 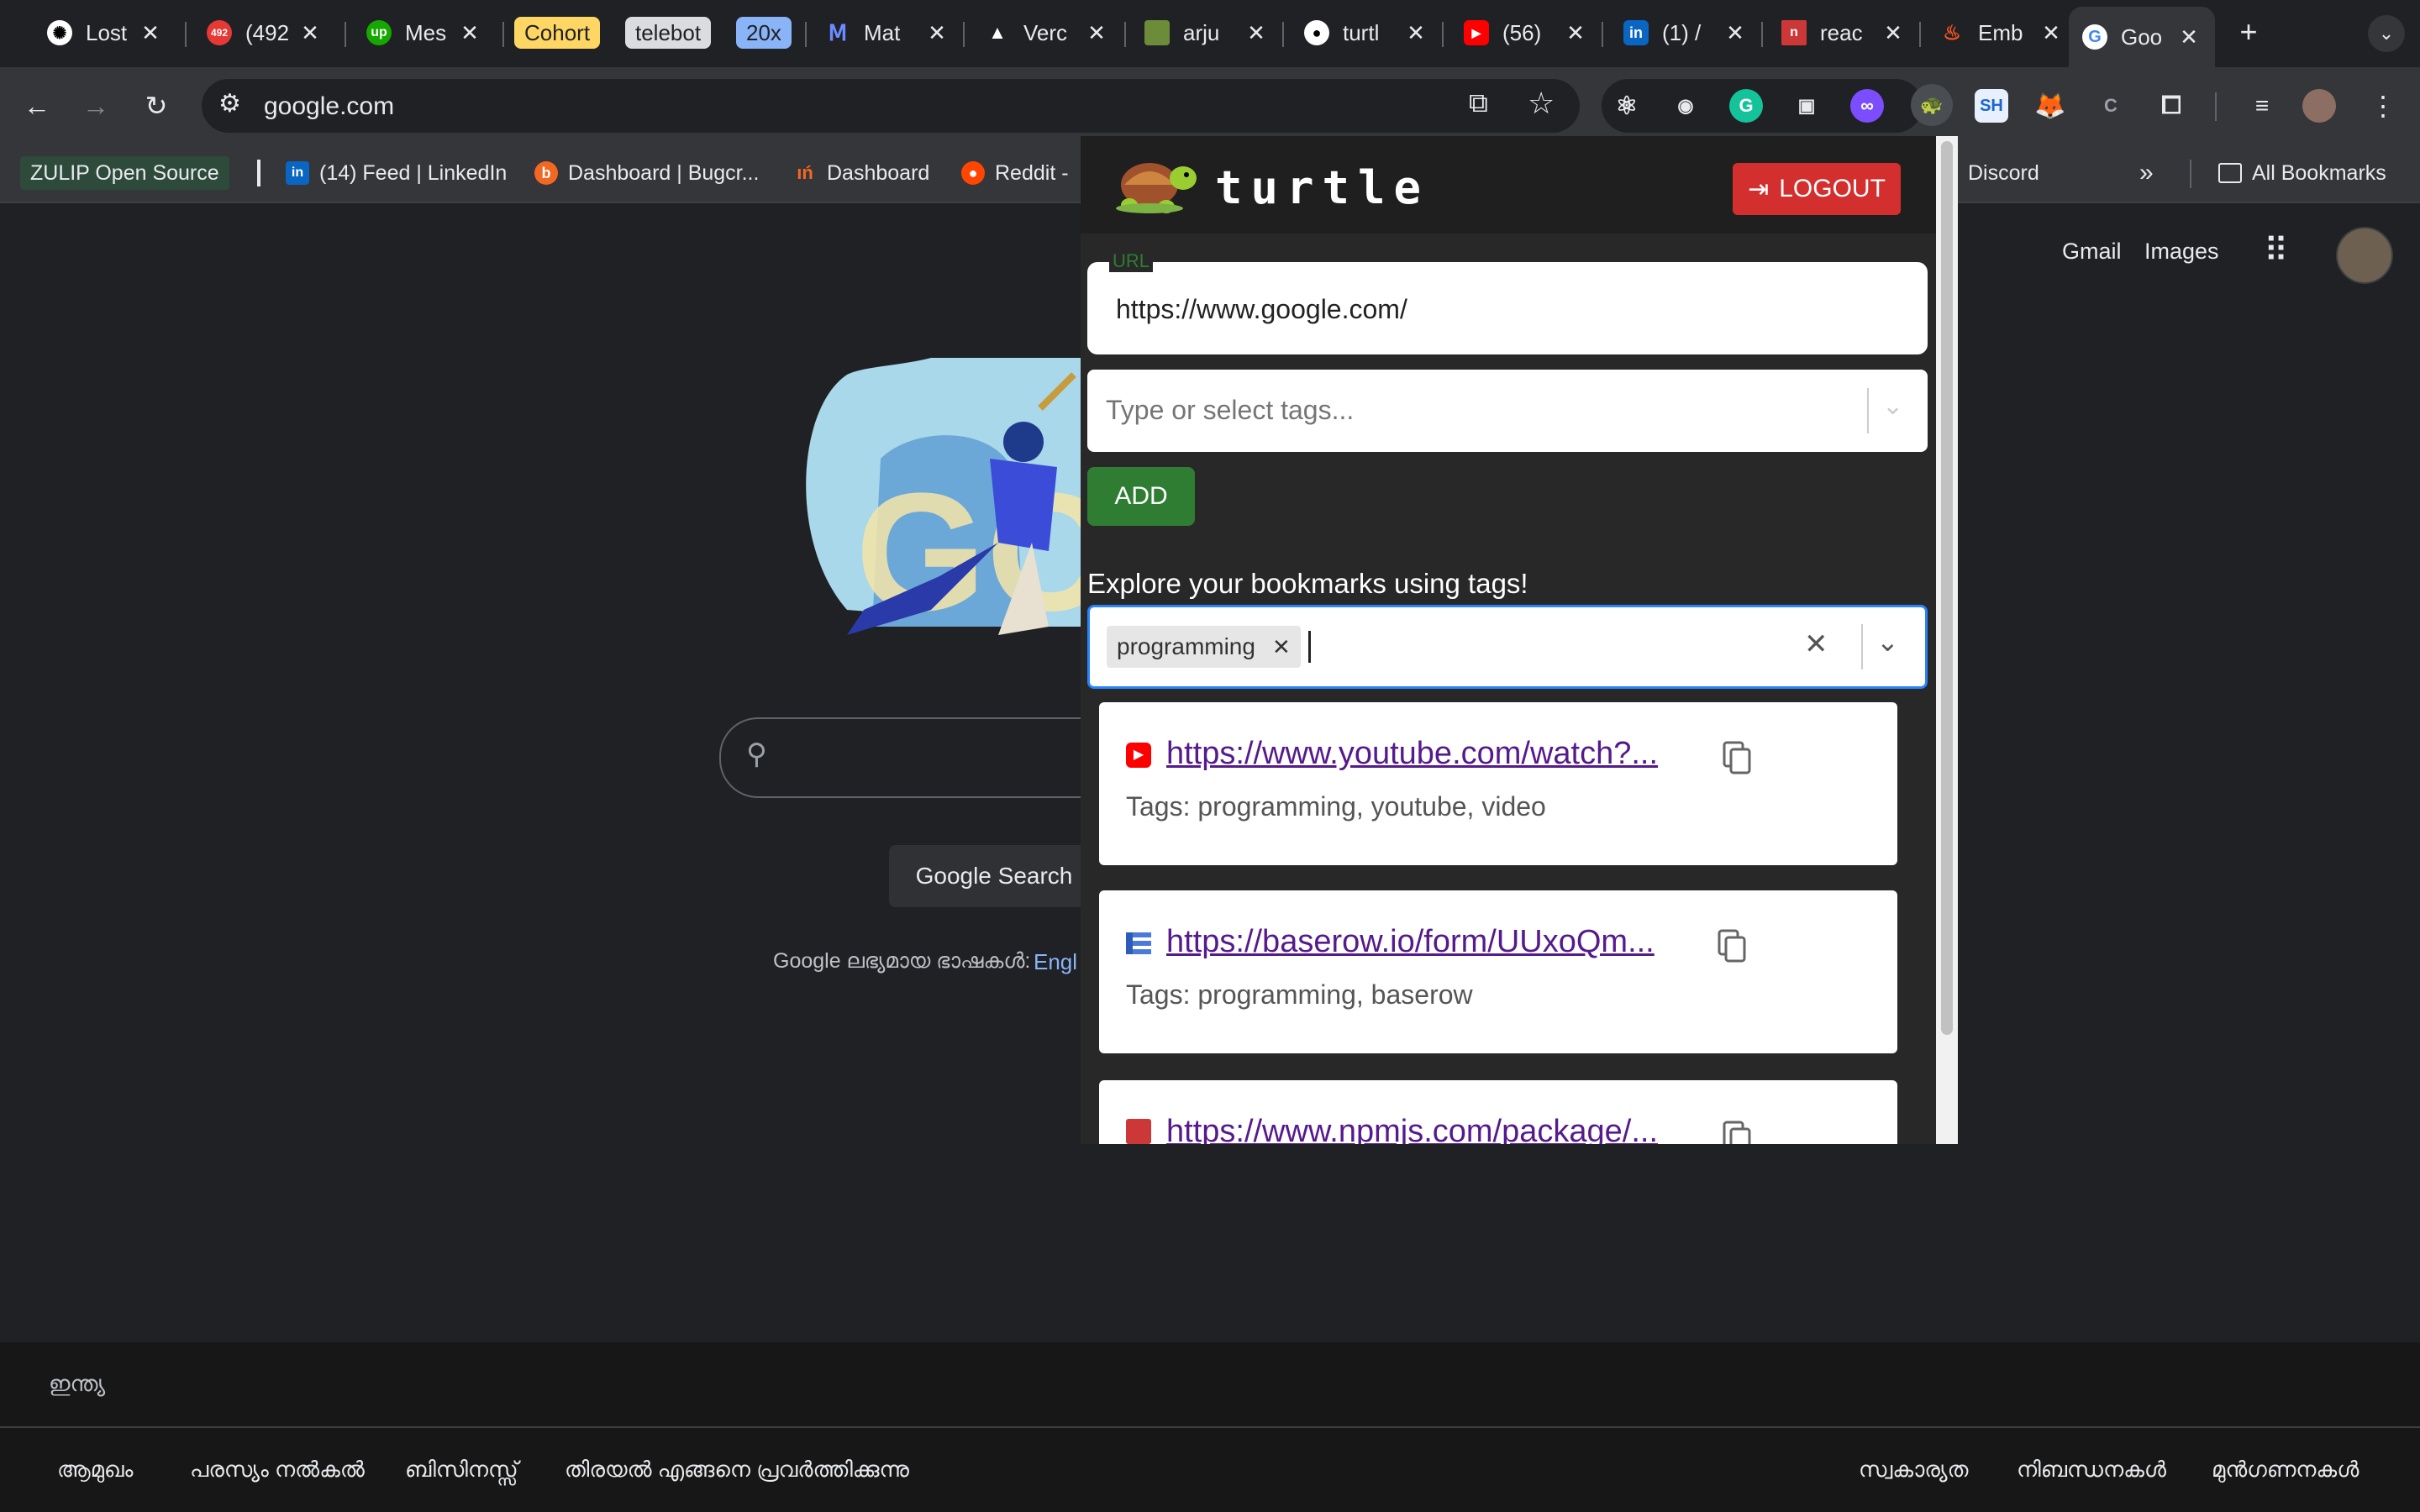 What do you see at coordinates (1541, 103) in the screenshot?
I see `star-icon: ☆` at bounding box center [1541, 103].